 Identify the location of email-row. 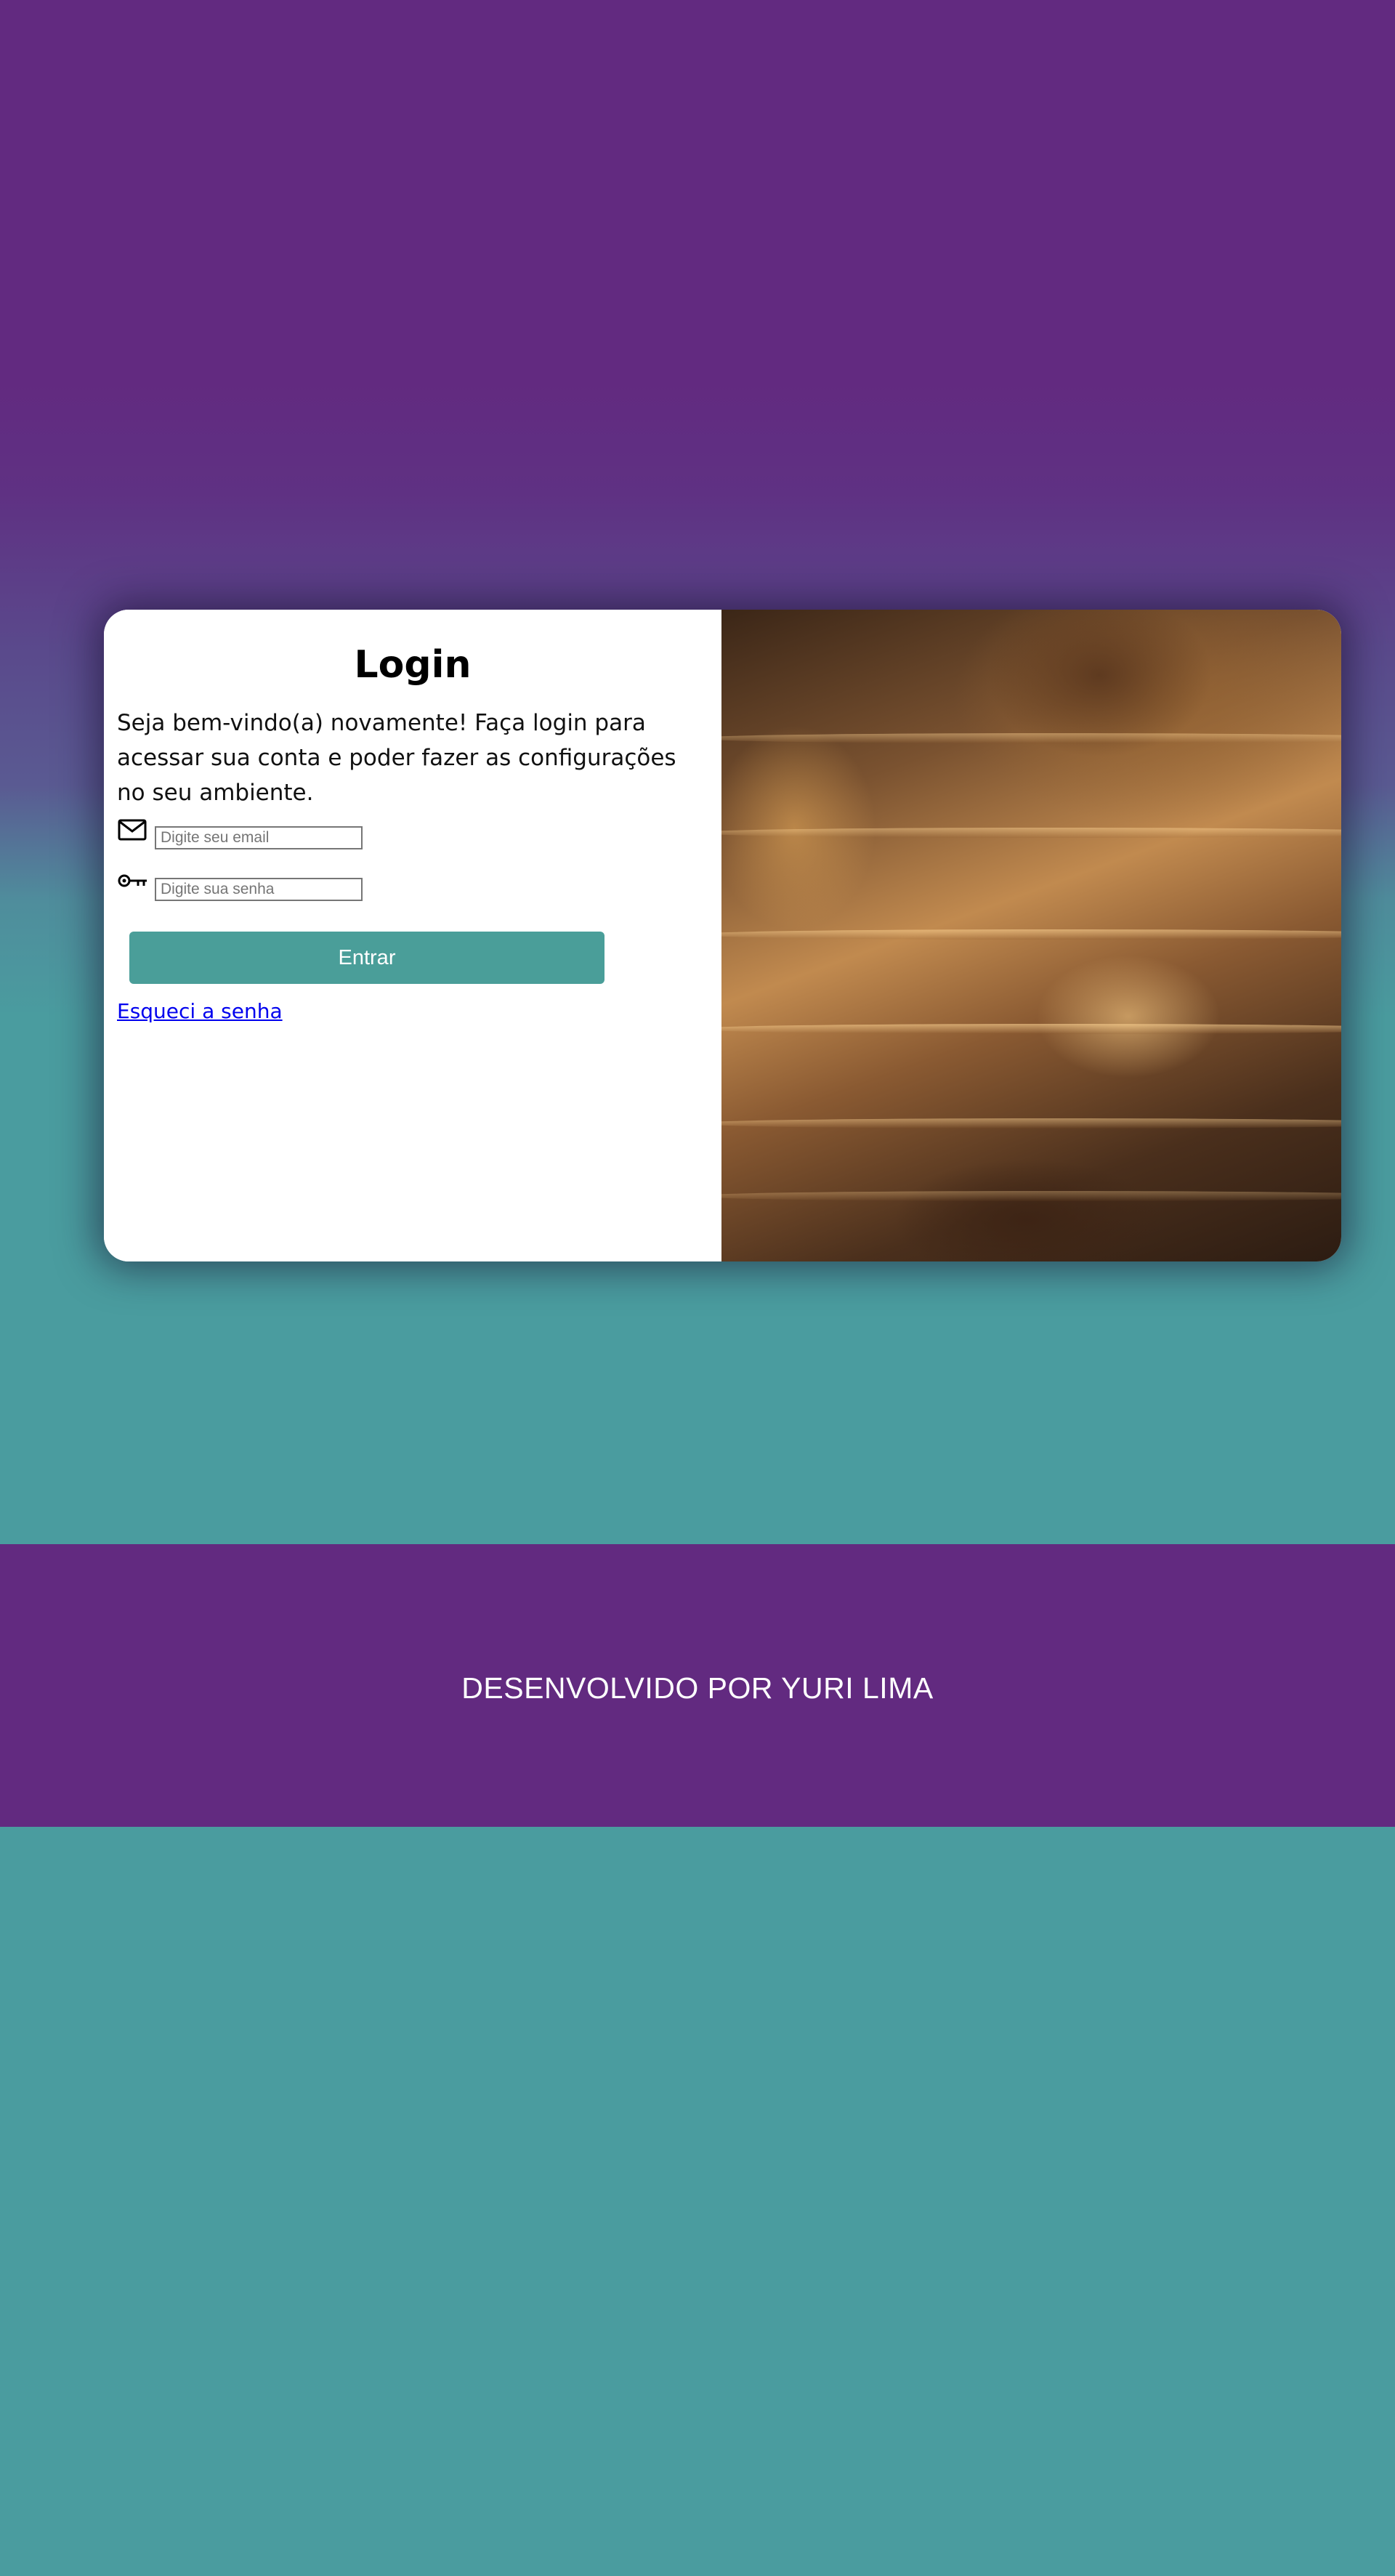
(240, 833).